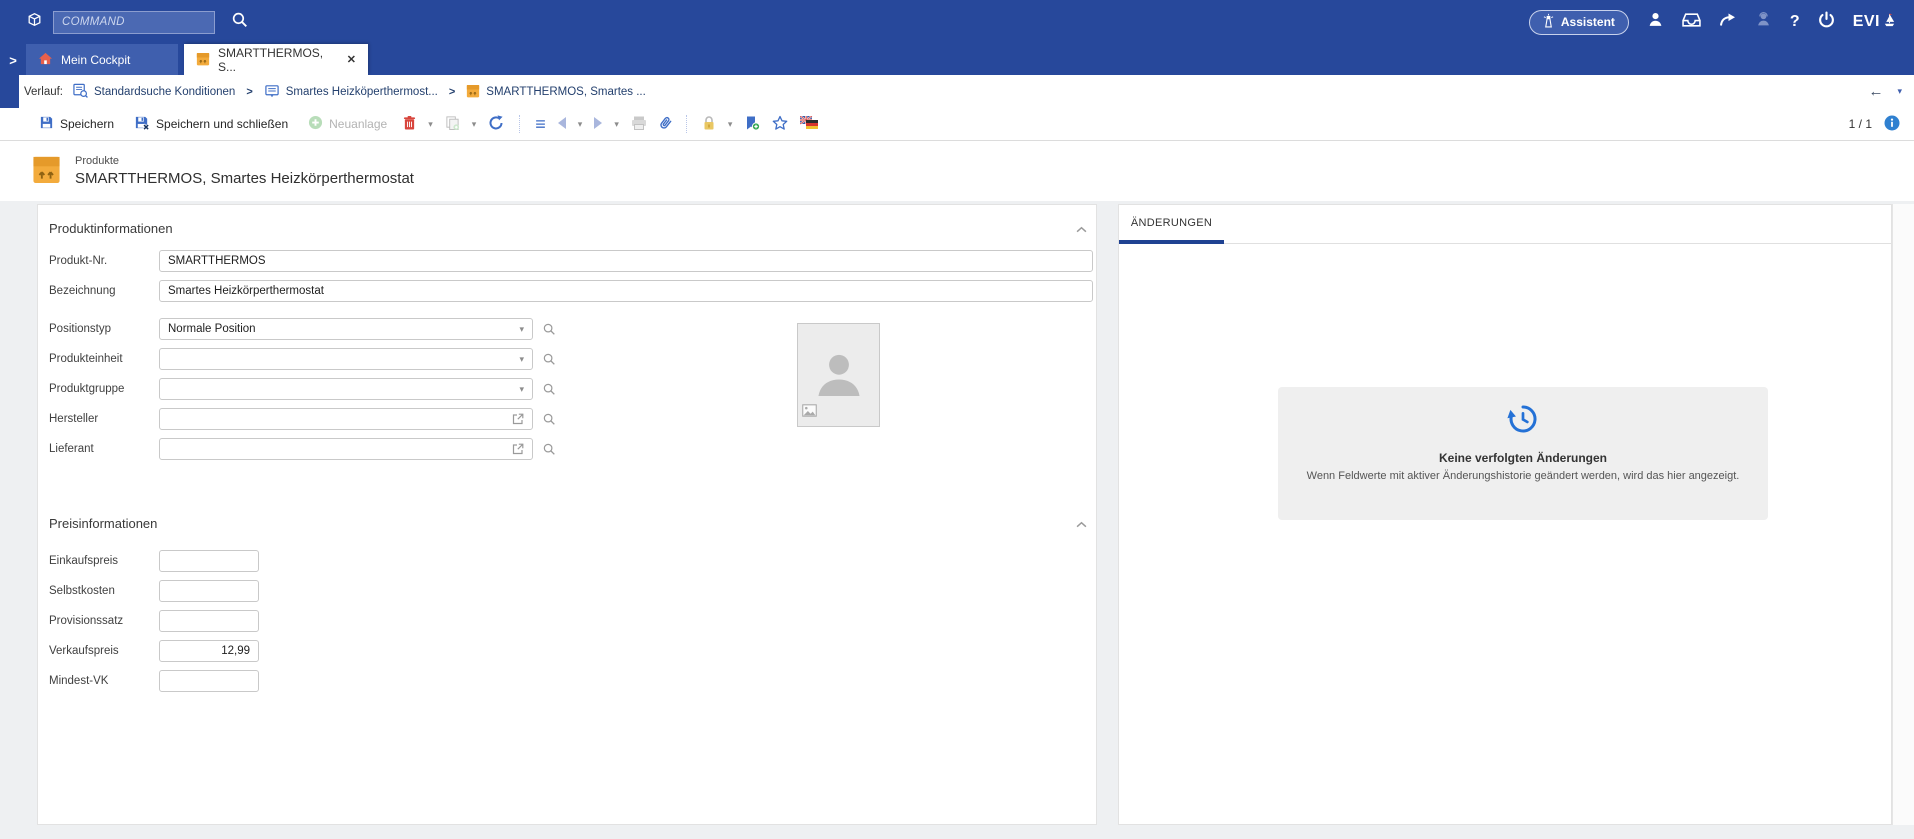  What do you see at coordinates (346, 329) in the screenshot?
I see `positionstyp-select: Normale Position ▾` at bounding box center [346, 329].